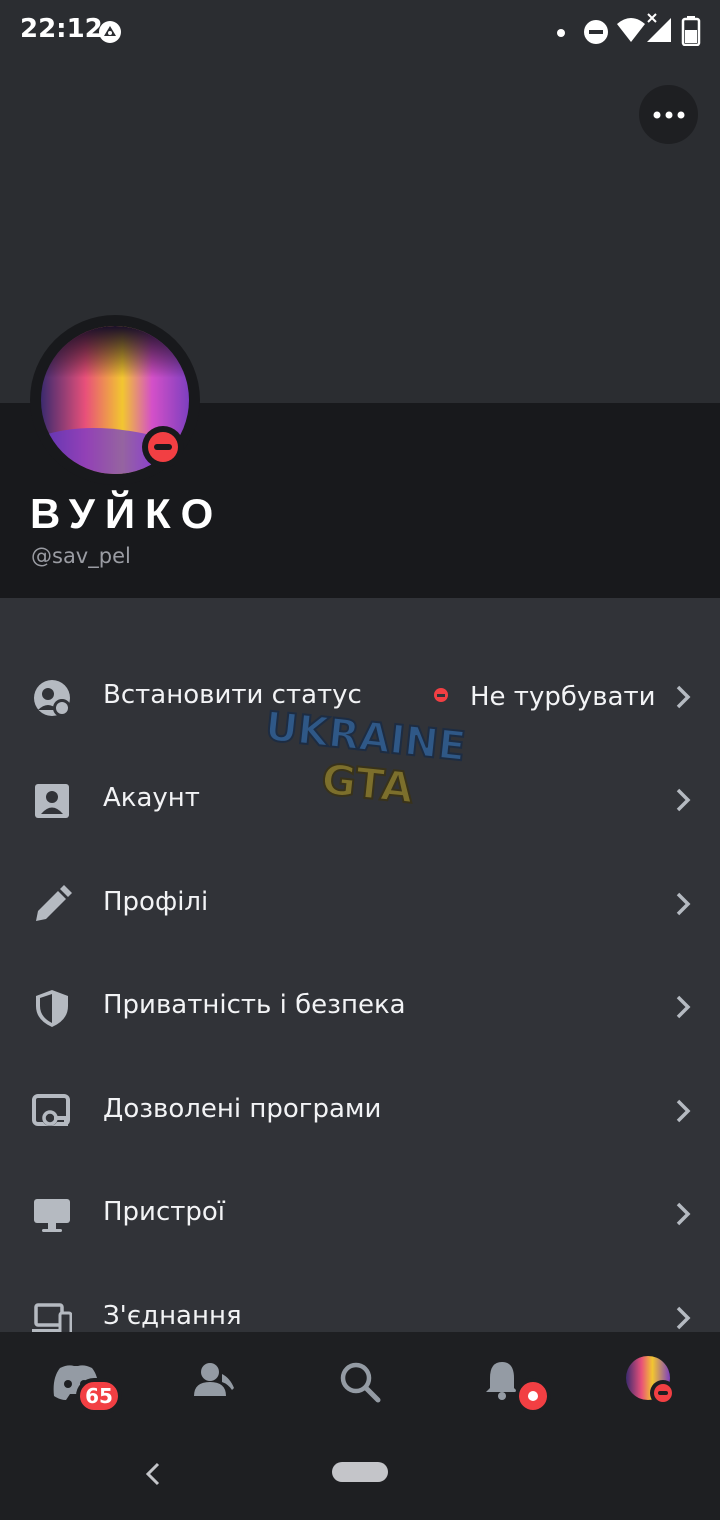  I want to click on clock: 22:12, so click(61, 29).